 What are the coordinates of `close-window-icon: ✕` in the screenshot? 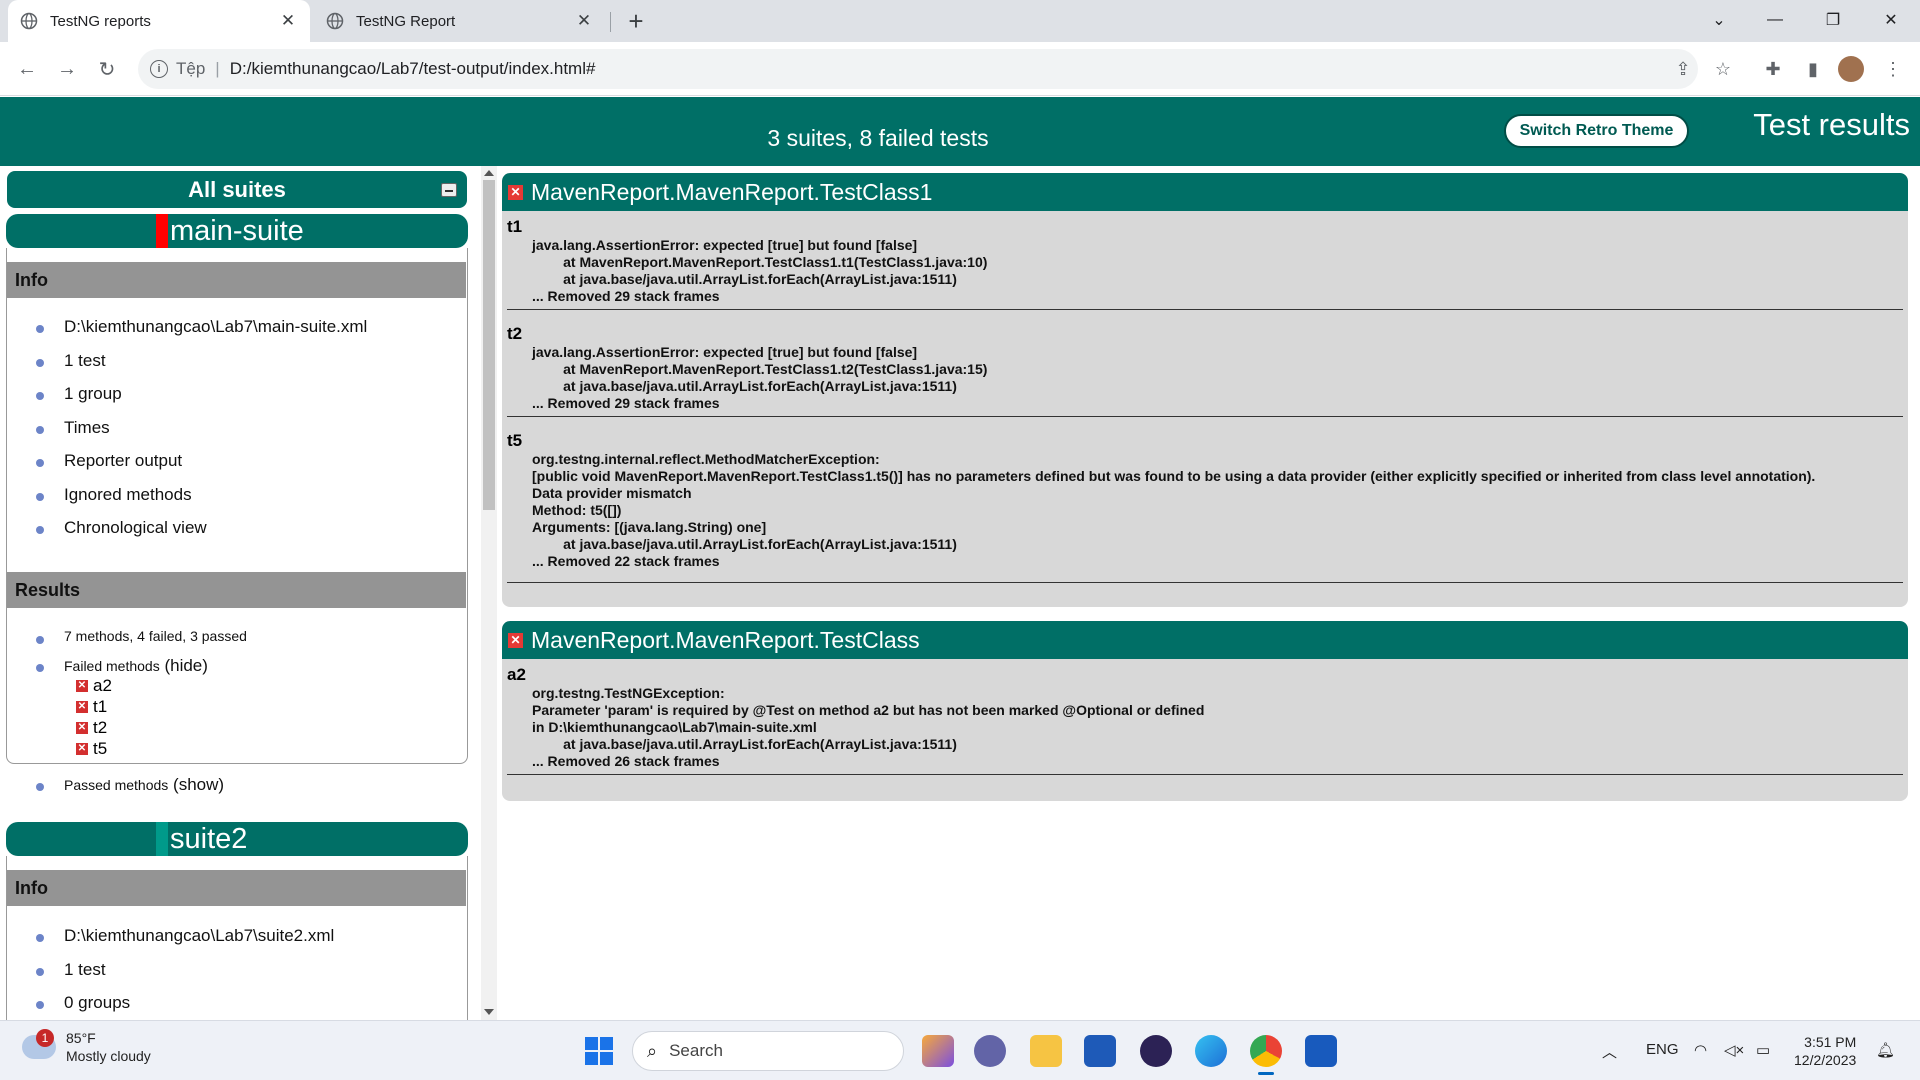 It's located at (1891, 20).